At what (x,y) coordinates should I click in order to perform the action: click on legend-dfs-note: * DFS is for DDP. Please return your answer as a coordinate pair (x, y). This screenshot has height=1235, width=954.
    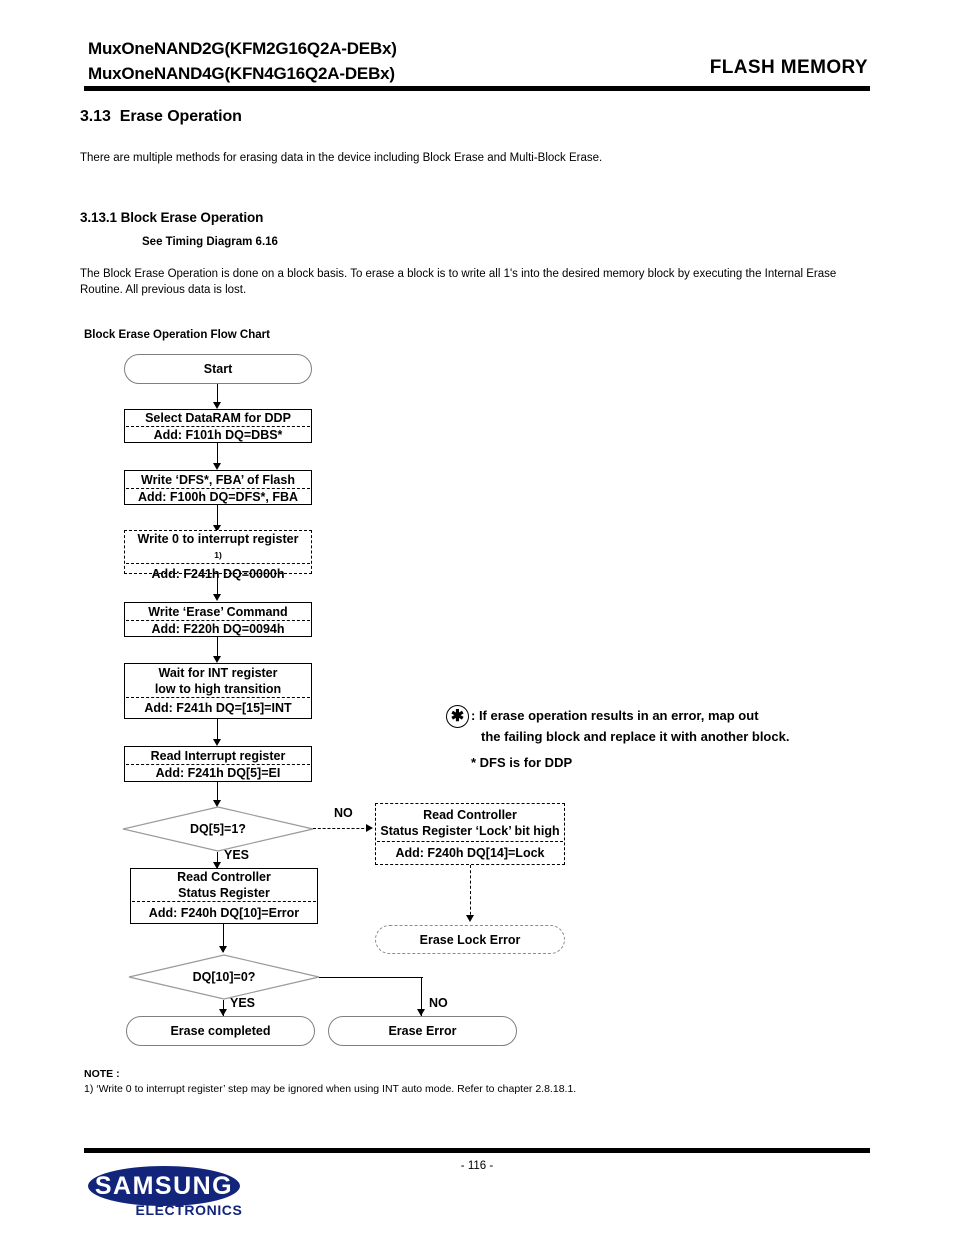
    Looking at the image, I should click on (522, 762).